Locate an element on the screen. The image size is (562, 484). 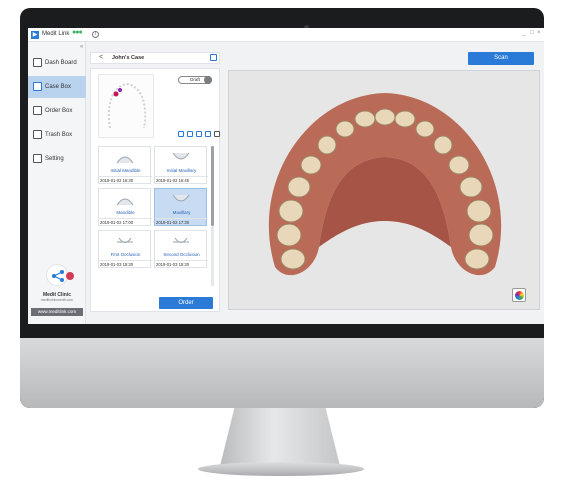
scan-card: Mandible 2019-01-02 17:00 is located at coordinates (125, 207).